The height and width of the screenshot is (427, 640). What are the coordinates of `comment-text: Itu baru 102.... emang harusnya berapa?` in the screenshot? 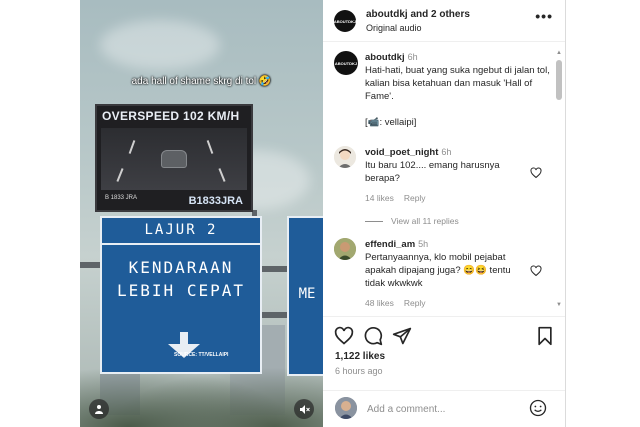 It's located at (432, 172).